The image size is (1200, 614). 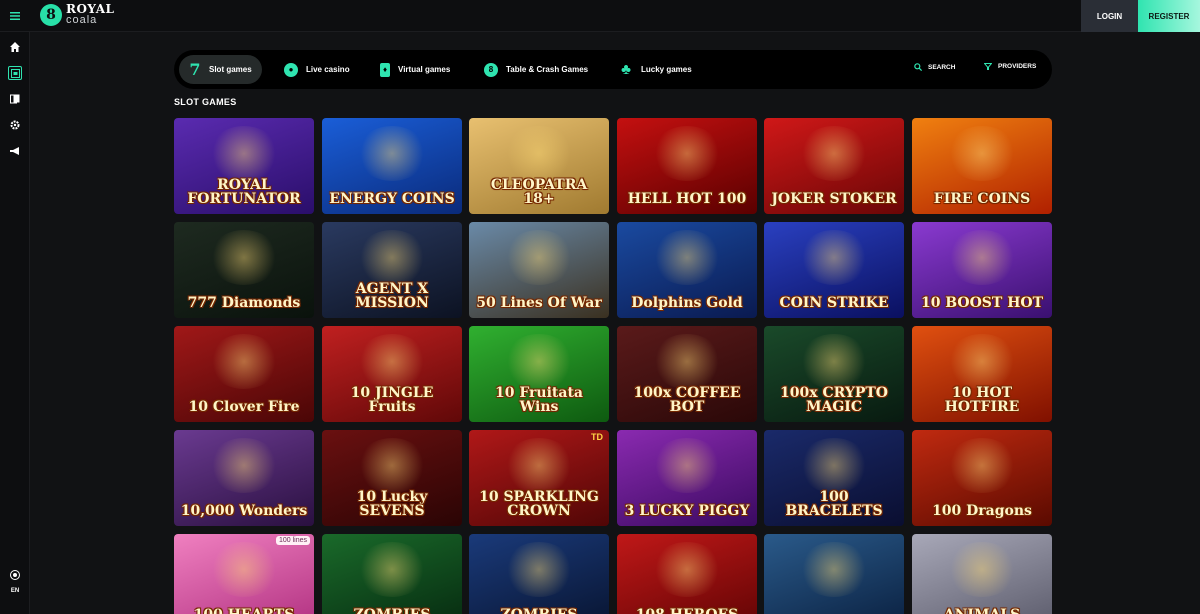 What do you see at coordinates (666, 69) in the screenshot?
I see `tab-label: Lucky games` at bounding box center [666, 69].